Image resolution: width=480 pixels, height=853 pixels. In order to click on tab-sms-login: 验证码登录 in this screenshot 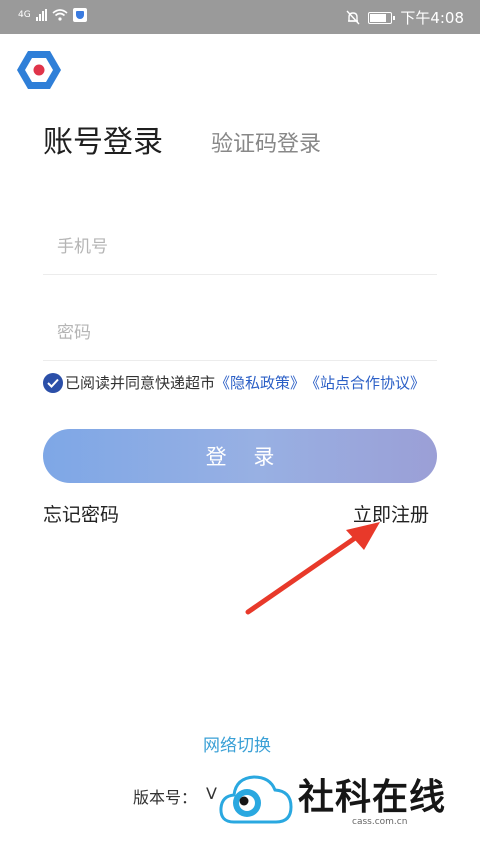, I will do `click(266, 142)`.